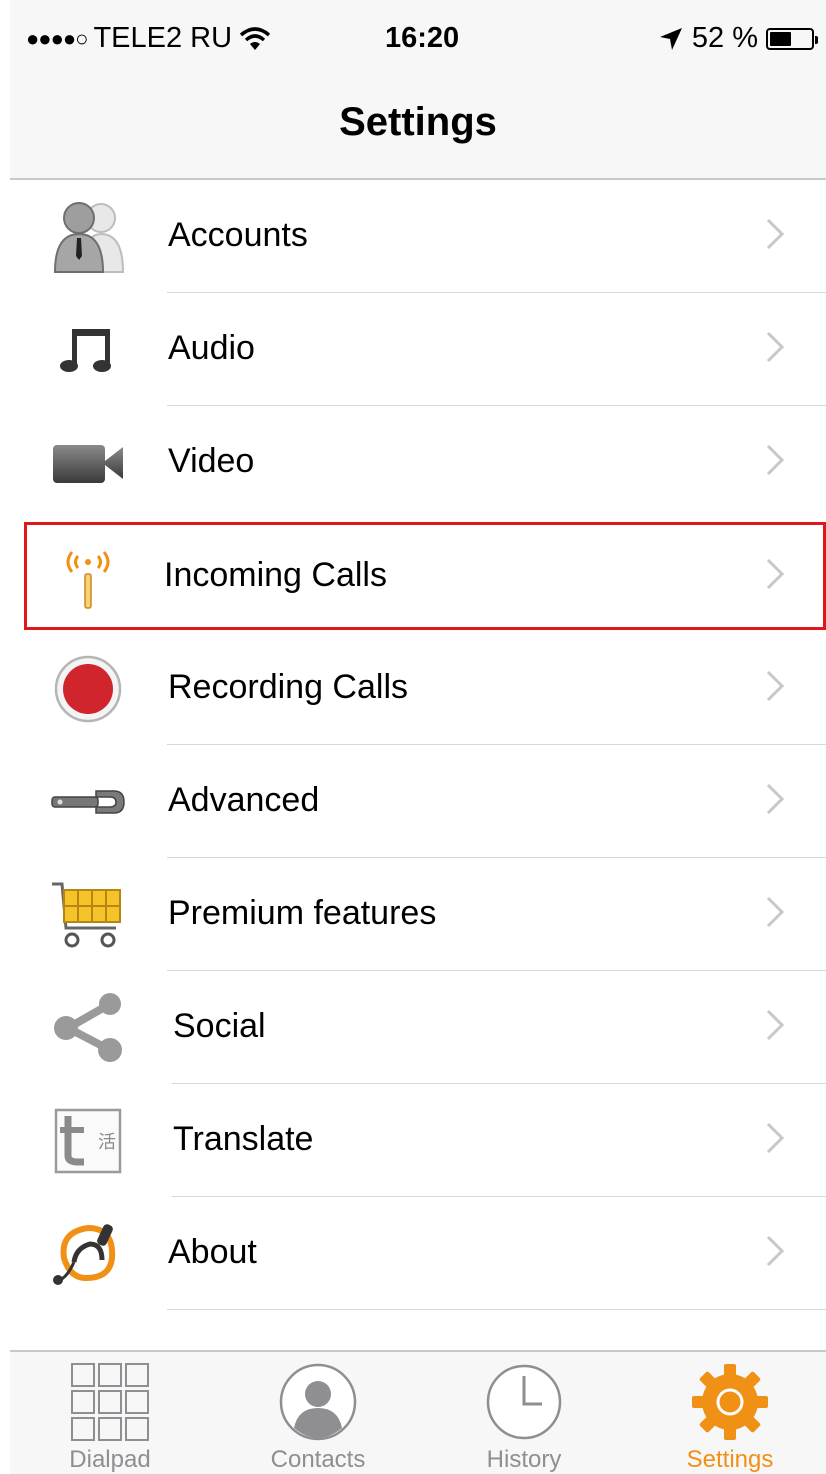 This screenshot has height=1474, width=826. What do you see at coordinates (244, 800) in the screenshot?
I see `settings-row-label: Advanced` at bounding box center [244, 800].